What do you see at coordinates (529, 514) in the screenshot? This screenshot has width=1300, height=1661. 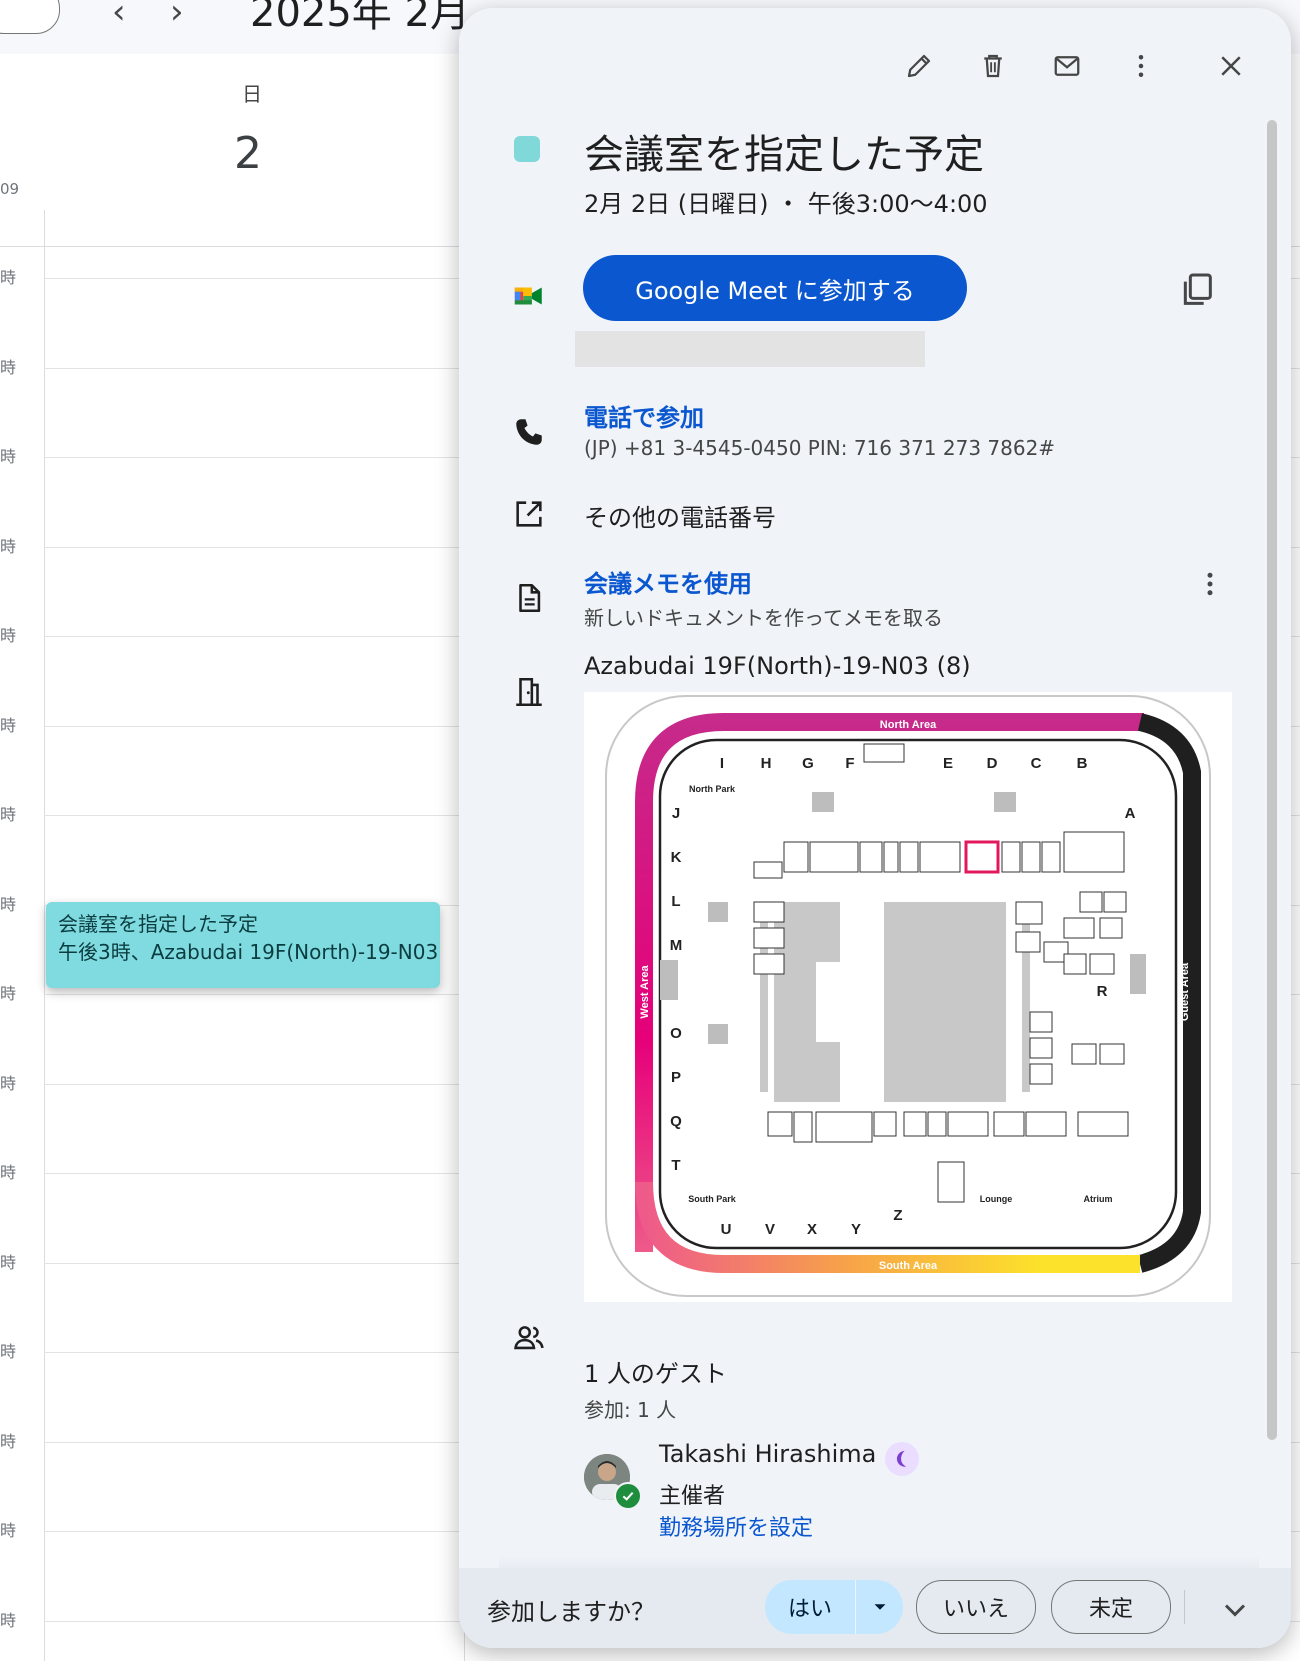 I see `open-in-new-icon` at bounding box center [529, 514].